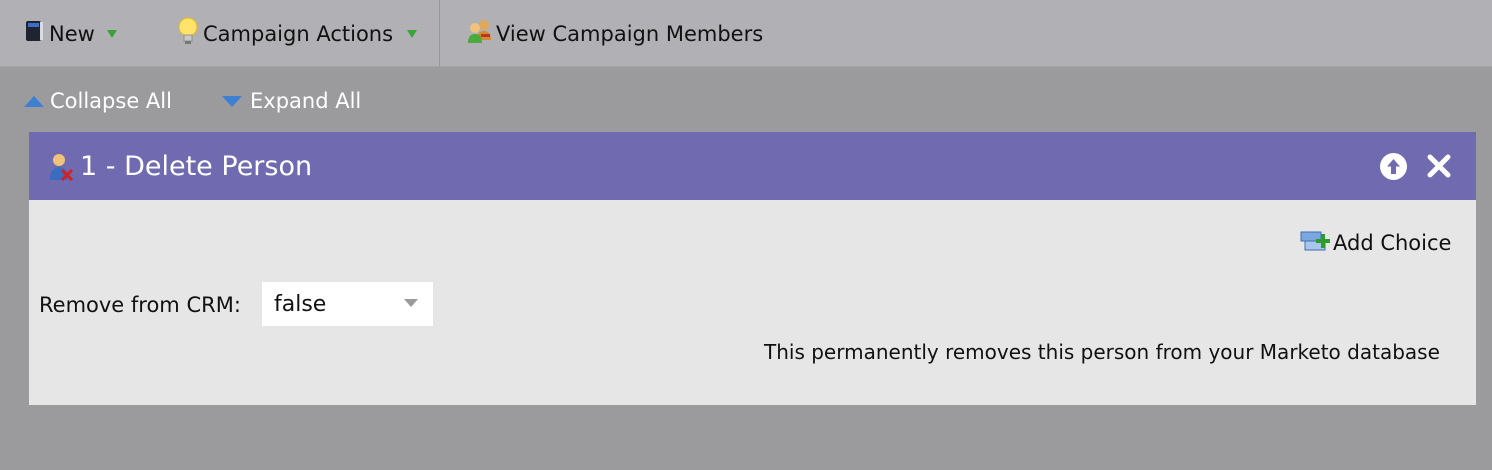 The width and height of the screenshot is (1492, 470). Describe the element at coordinates (347, 304) in the screenshot. I see `remove-from-crm-select: false` at that location.